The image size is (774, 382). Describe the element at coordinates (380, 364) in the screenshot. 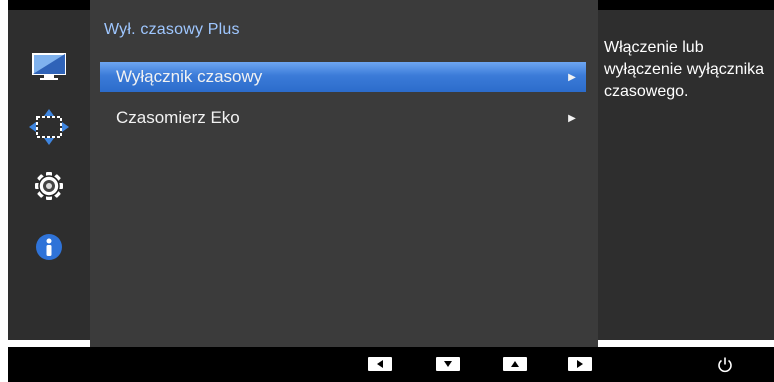

I see `left-arrow-icon` at that location.